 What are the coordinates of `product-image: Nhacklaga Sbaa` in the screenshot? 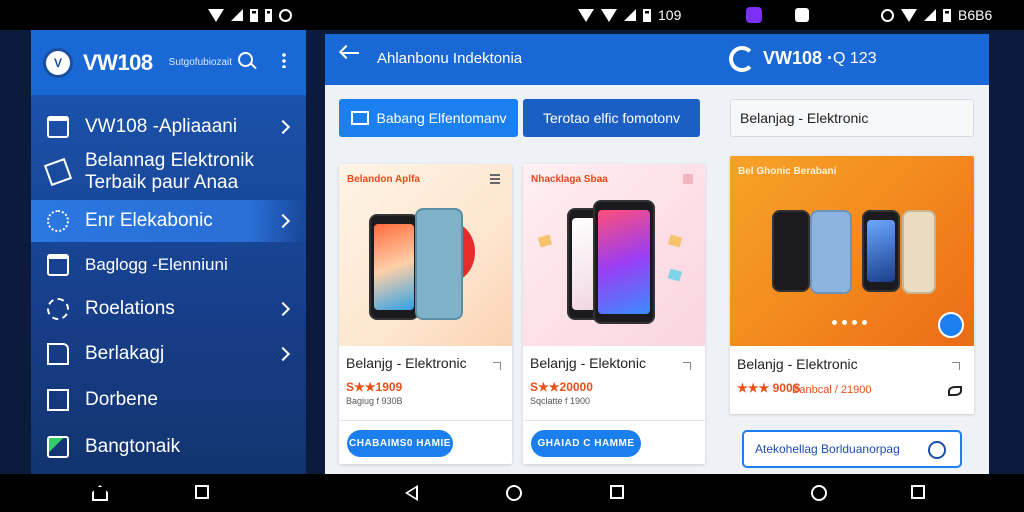 It's located at (614, 255).